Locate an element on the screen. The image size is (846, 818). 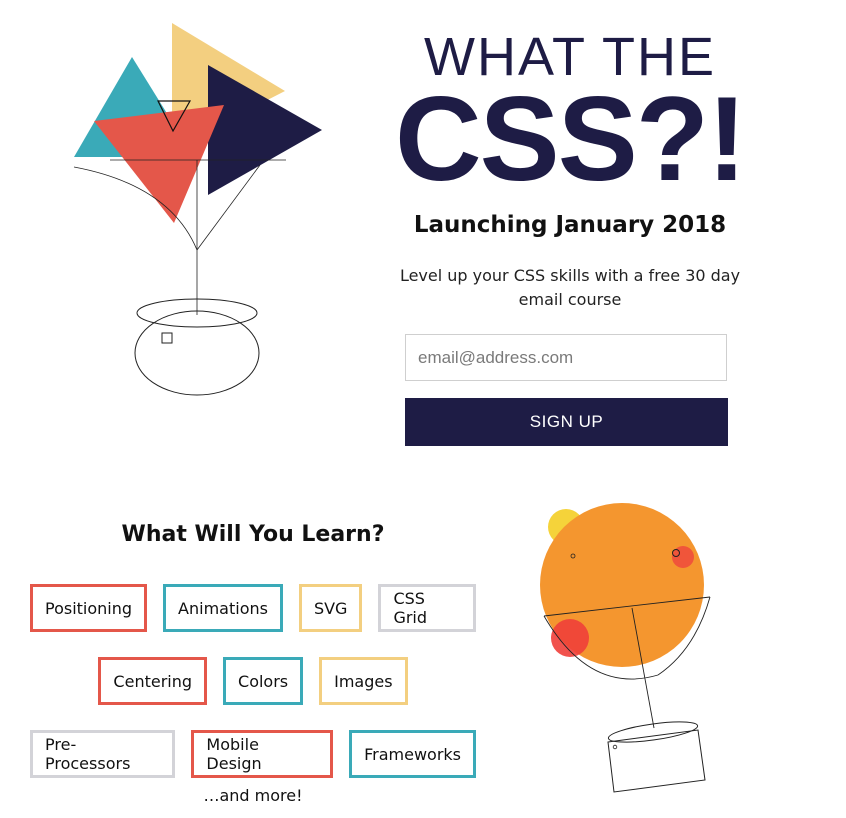
and-more-text: …and more! is located at coordinates (253, 795).